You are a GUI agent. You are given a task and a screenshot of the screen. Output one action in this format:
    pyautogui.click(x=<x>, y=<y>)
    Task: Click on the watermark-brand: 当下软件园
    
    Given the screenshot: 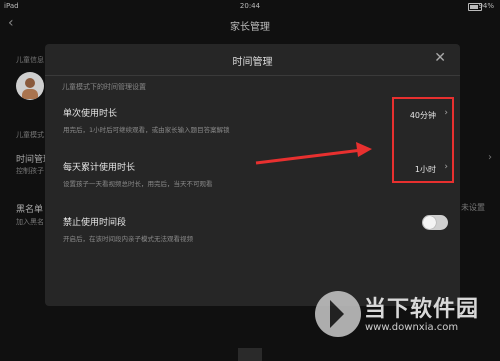 What is the action you would take?
    pyautogui.click(x=422, y=309)
    